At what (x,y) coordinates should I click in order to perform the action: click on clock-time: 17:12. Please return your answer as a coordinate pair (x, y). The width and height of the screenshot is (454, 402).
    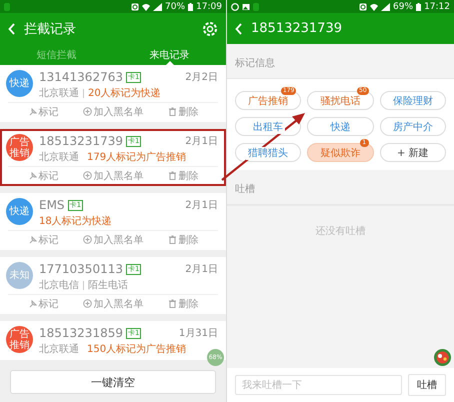
    Looking at the image, I should click on (437, 7).